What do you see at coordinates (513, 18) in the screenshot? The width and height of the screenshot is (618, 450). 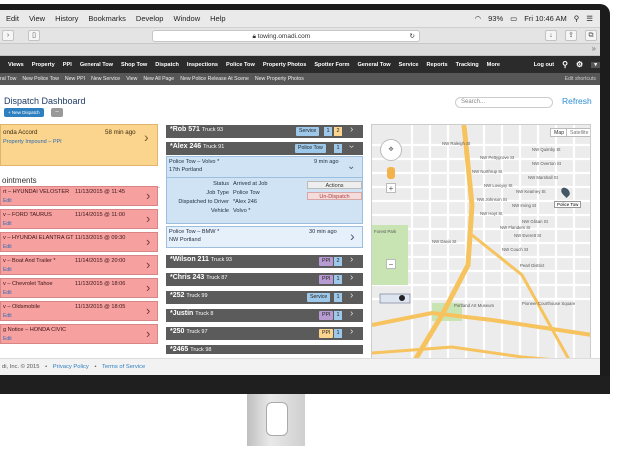 I see `battery-icon: ▭` at bounding box center [513, 18].